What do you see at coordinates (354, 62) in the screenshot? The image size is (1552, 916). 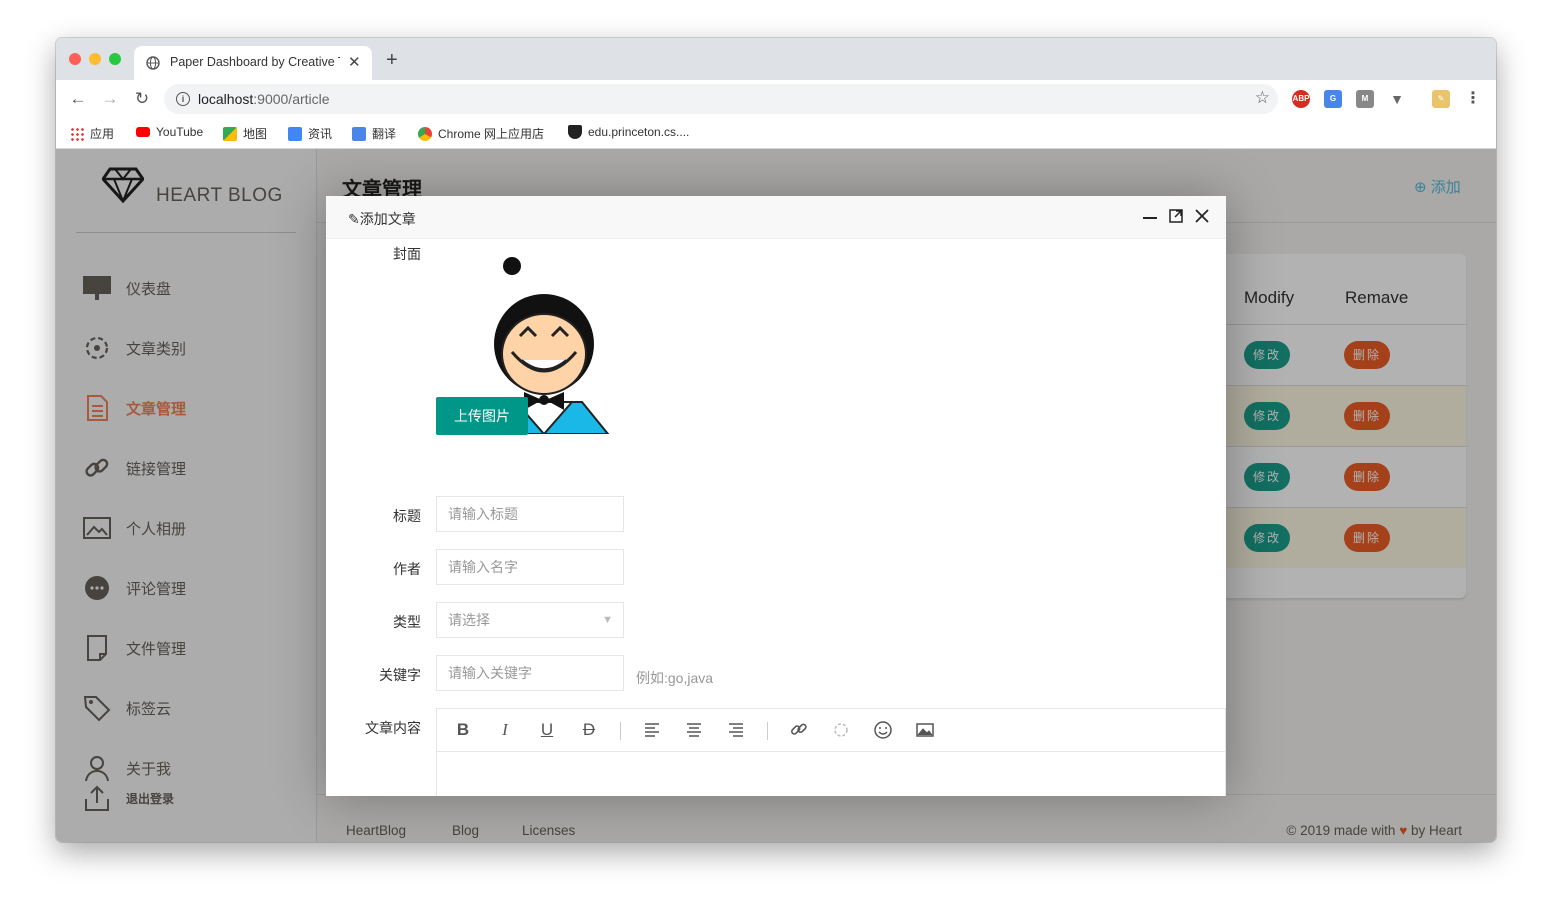 I see `close-tab-icon: ✕` at bounding box center [354, 62].